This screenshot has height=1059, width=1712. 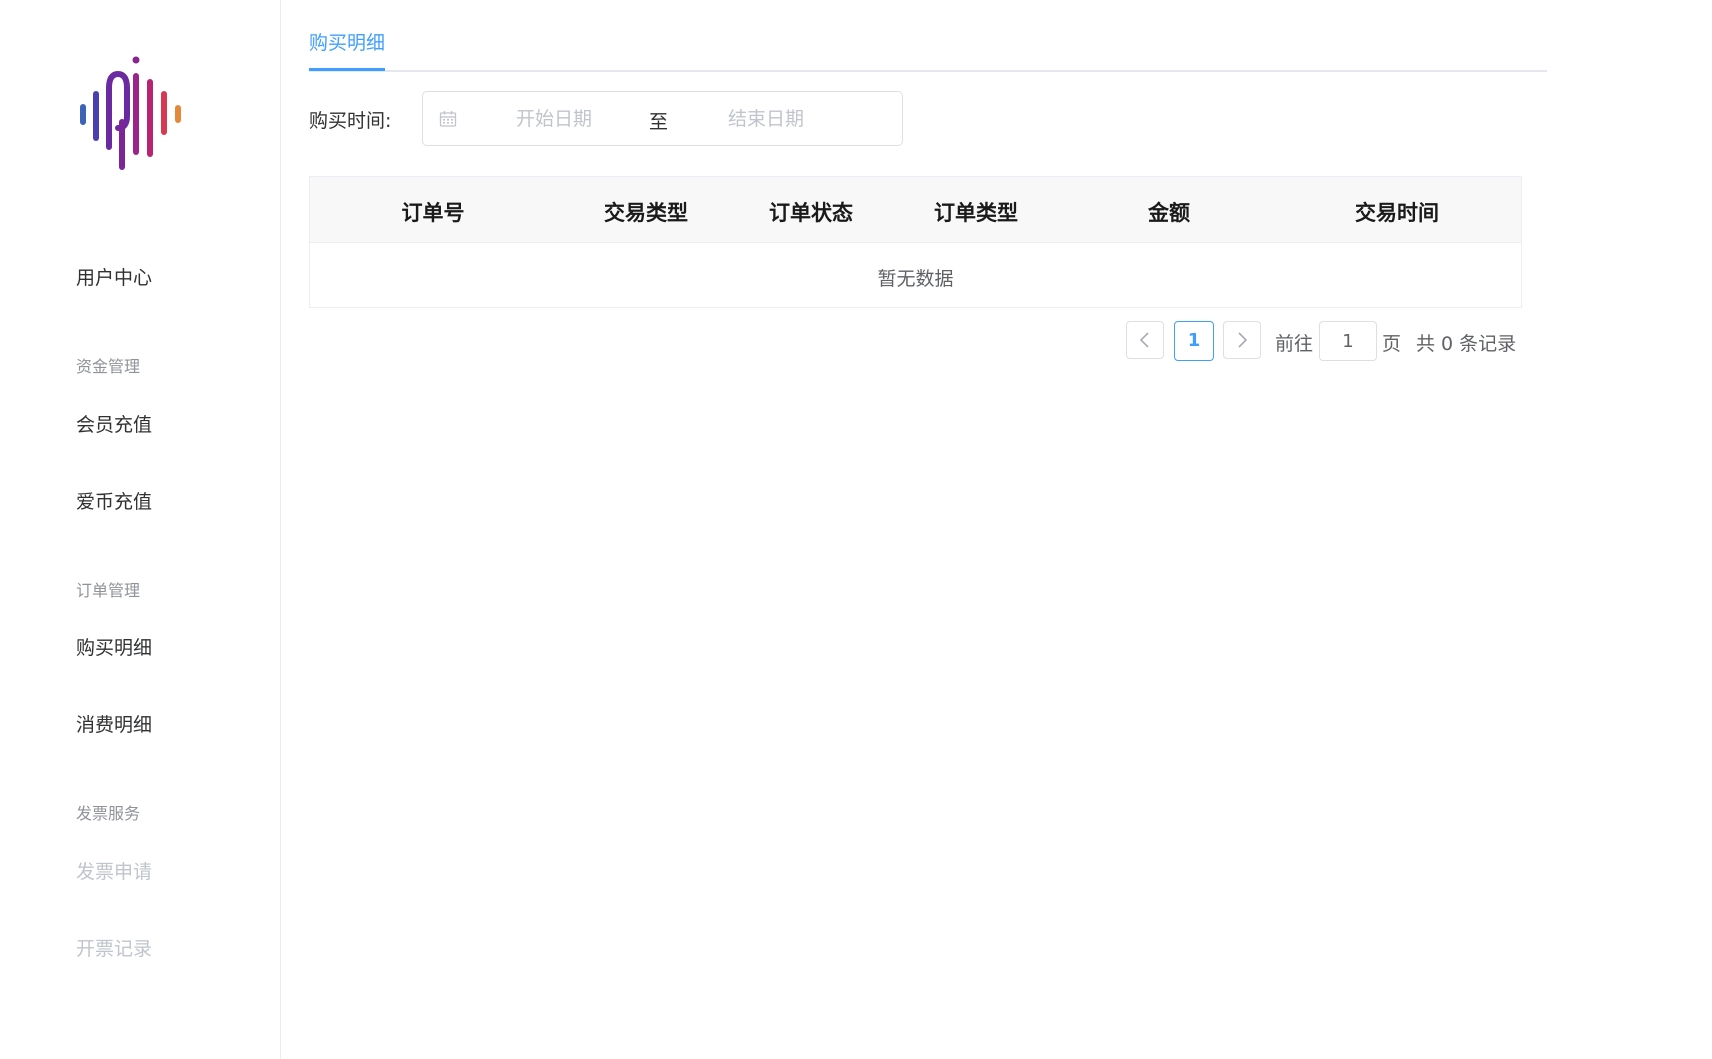 I want to click on goto-label: 前往, so click(x=1294, y=344).